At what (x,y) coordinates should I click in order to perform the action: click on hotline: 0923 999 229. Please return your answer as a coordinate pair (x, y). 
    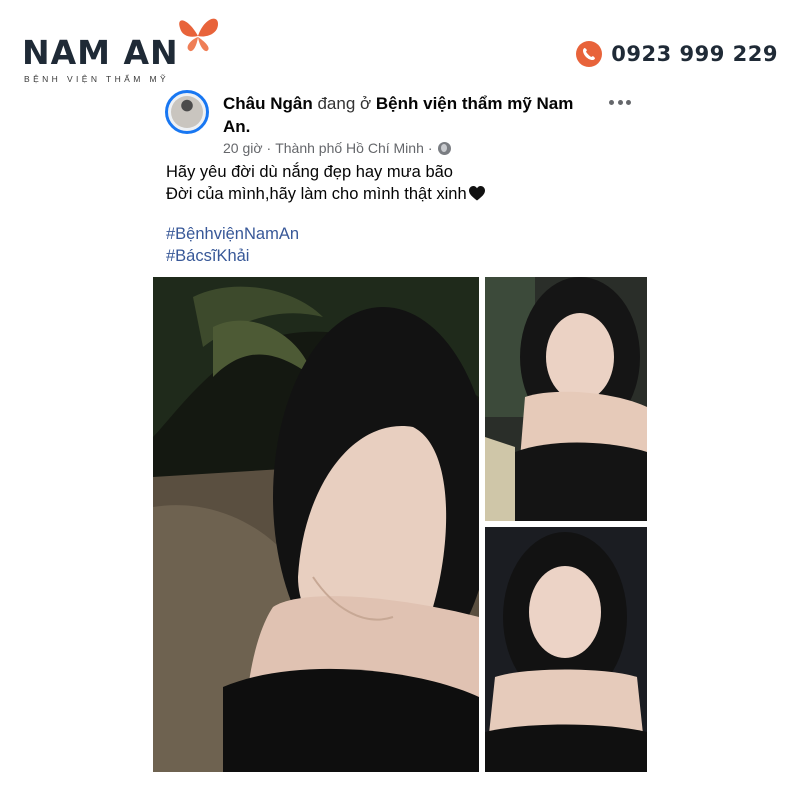
    Looking at the image, I should click on (677, 54).